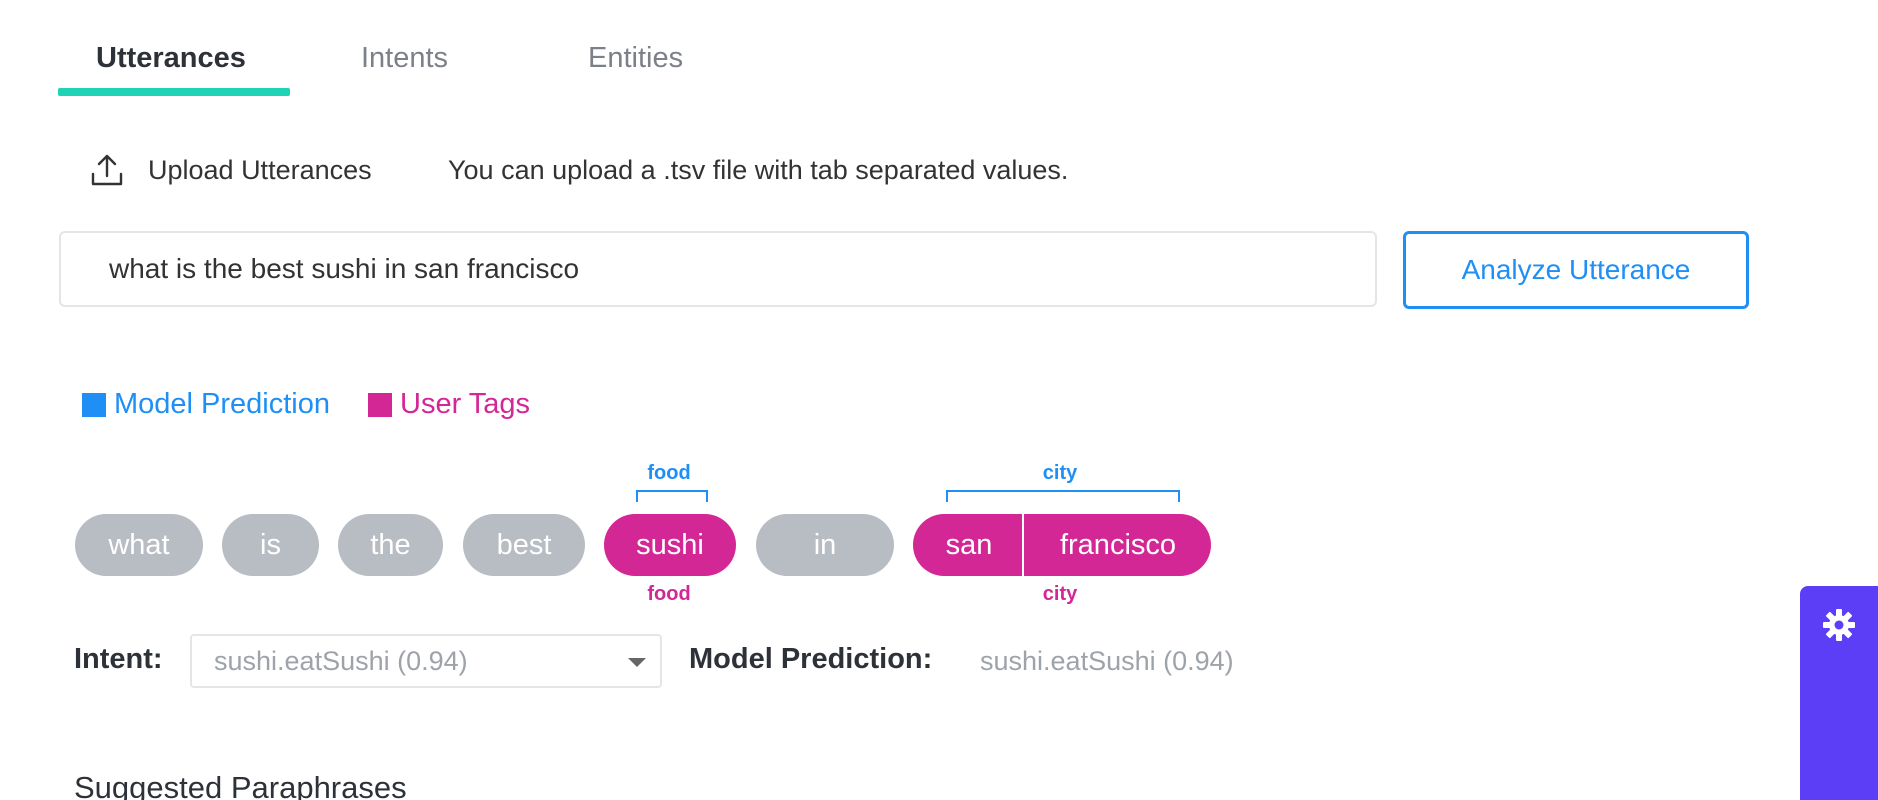 This screenshot has width=1878, height=800. Describe the element at coordinates (1107, 661) in the screenshot. I see `model-prediction-value: sushi.eatSushi (0.94)` at that location.